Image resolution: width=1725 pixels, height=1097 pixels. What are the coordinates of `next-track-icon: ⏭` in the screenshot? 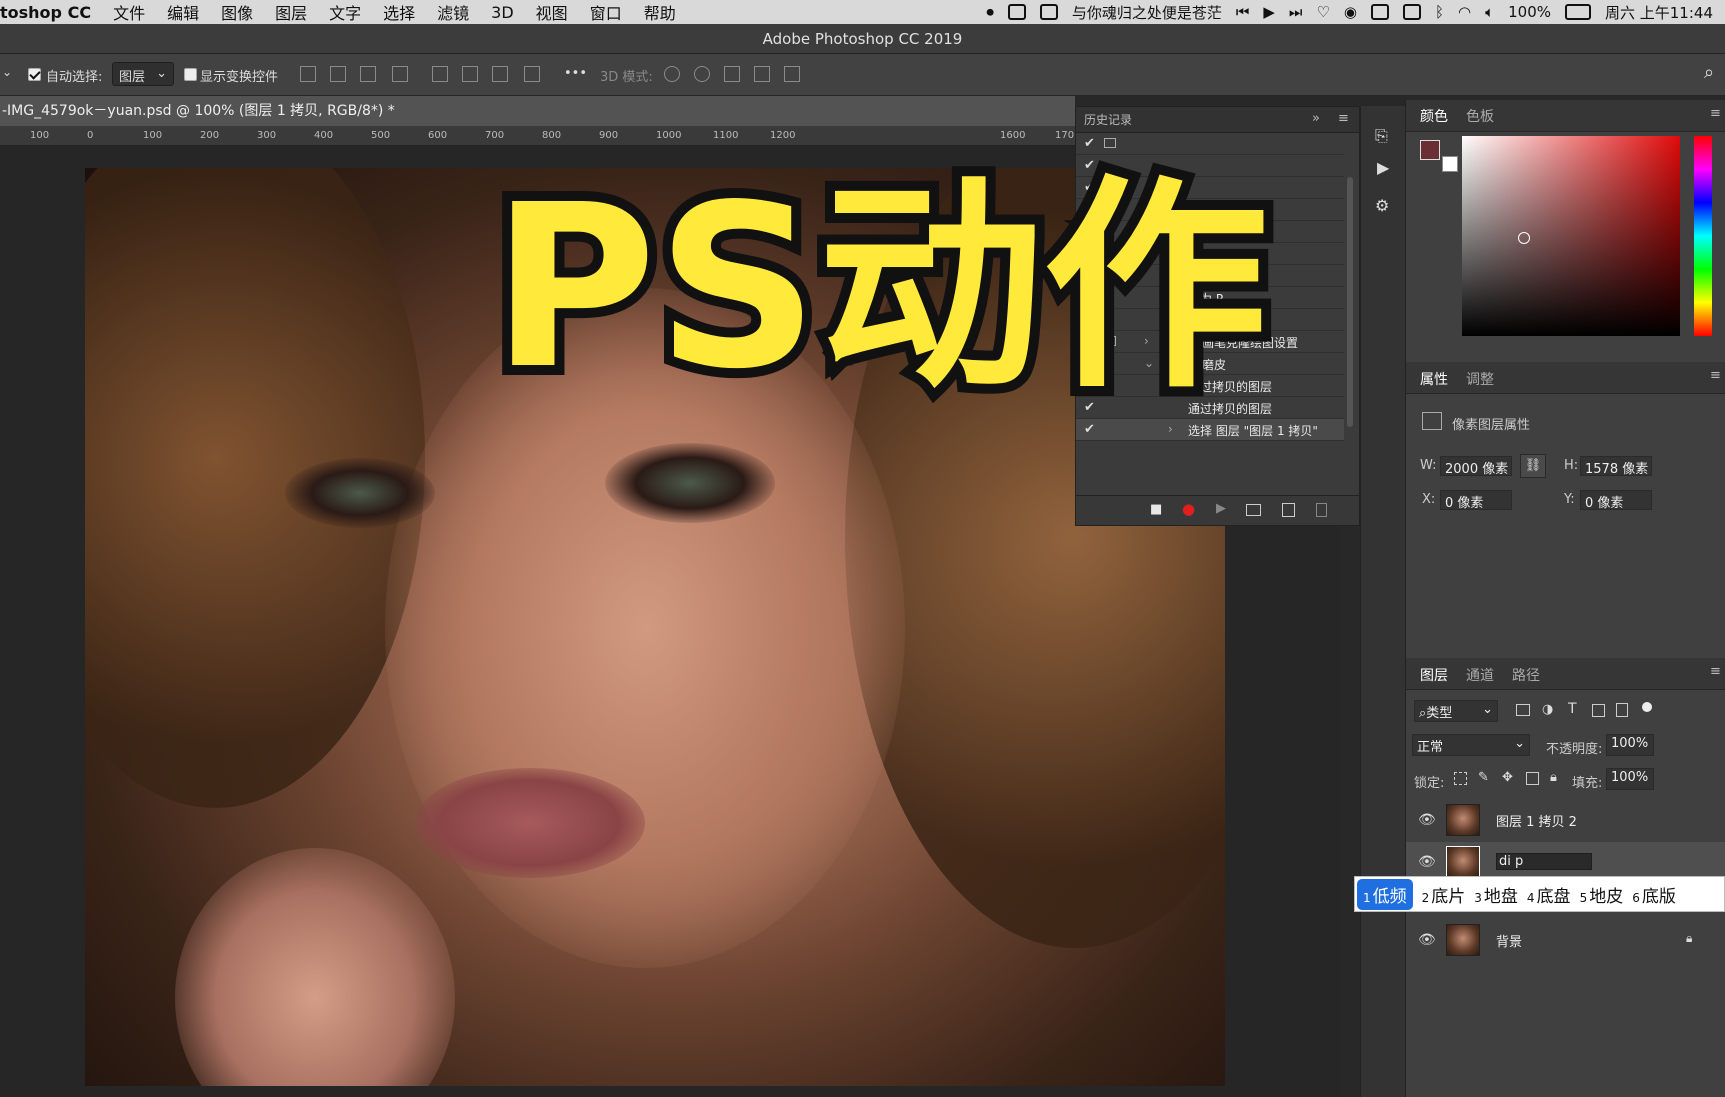 It's located at (1296, 12).